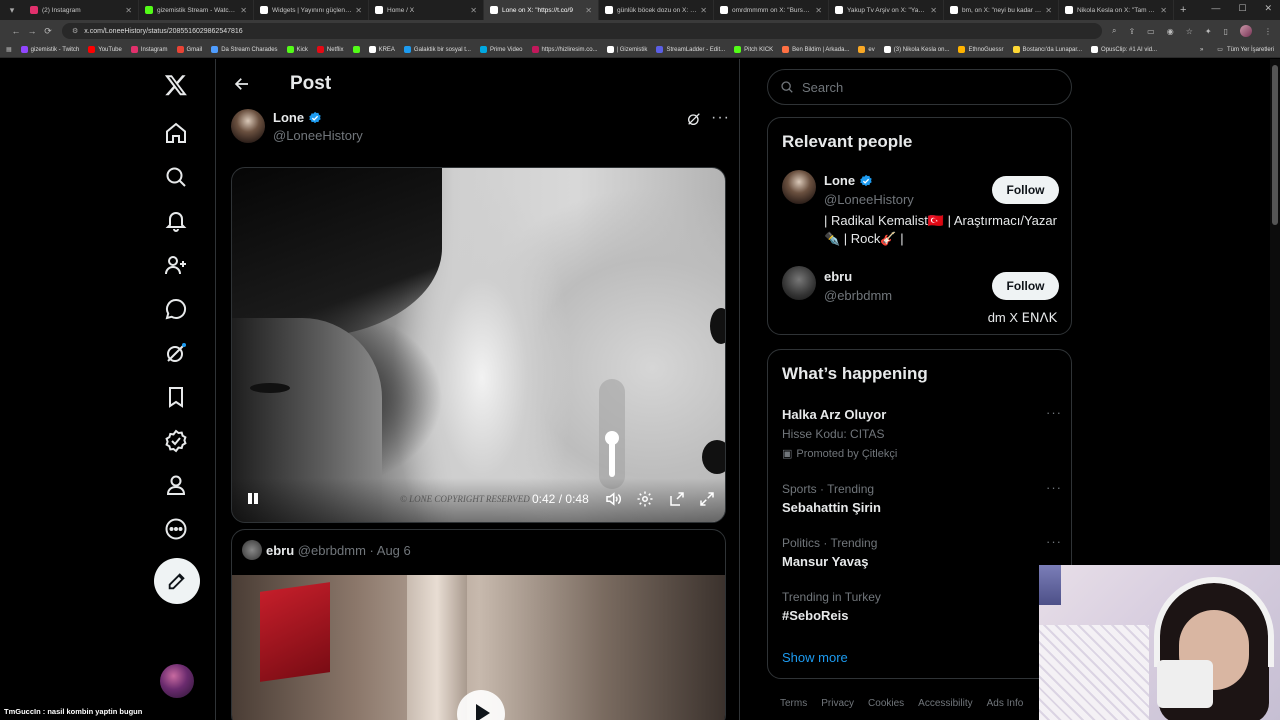 Image resolution: width=1280 pixels, height=720 pixels. Describe the element at coordinates (1268, 31) in the screenshot. I see `browser-menu-icon: ⋮` at that location.